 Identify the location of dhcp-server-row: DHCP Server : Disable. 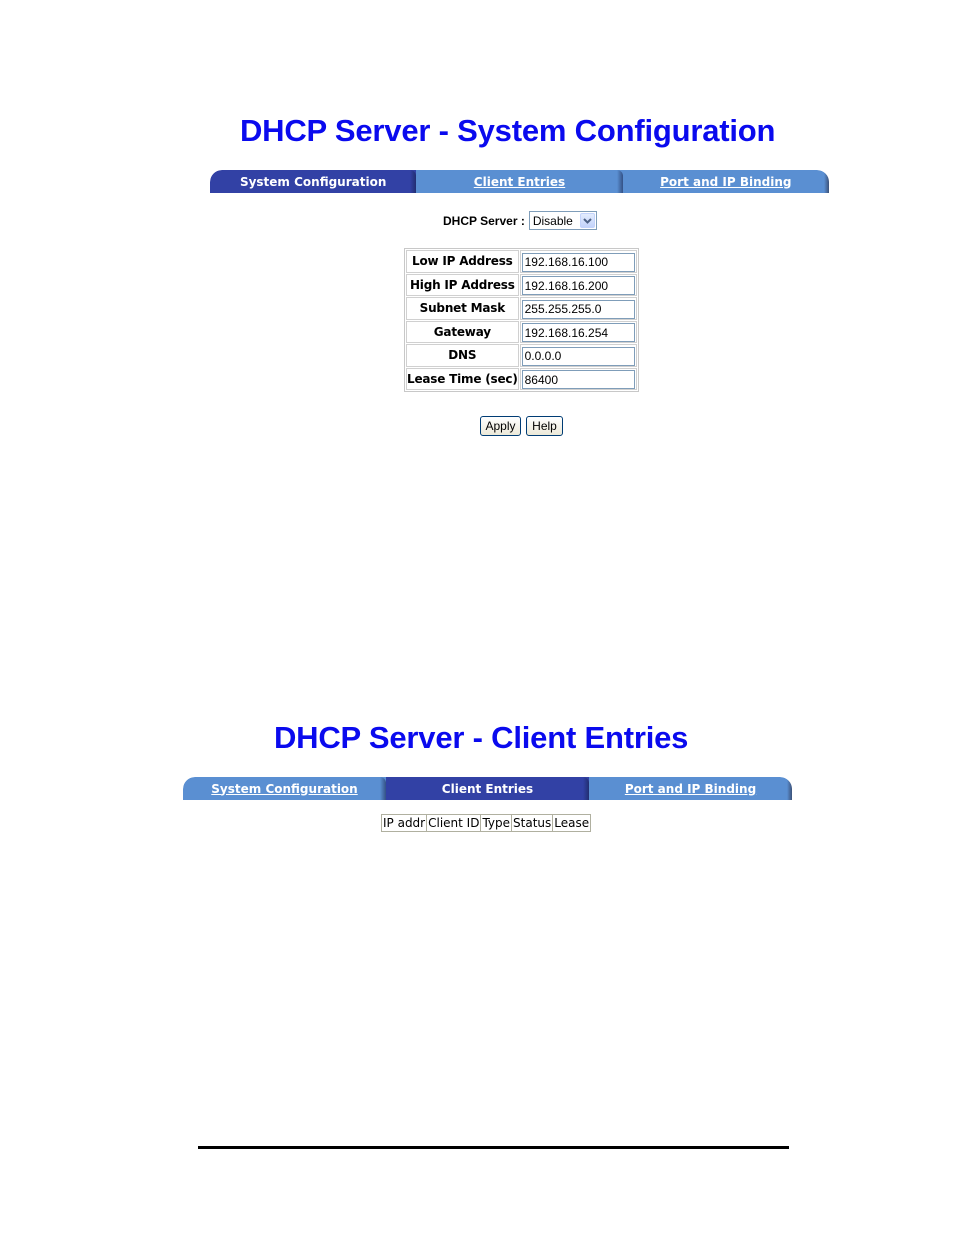
(520, 220).